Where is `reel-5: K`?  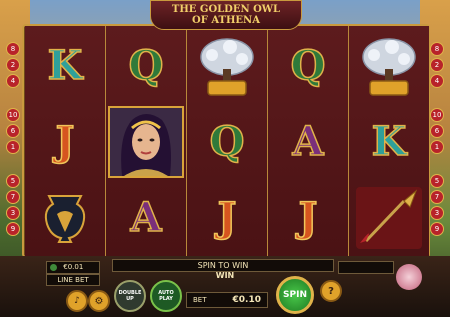 reel-5: K is located at coordinates (389, 141).